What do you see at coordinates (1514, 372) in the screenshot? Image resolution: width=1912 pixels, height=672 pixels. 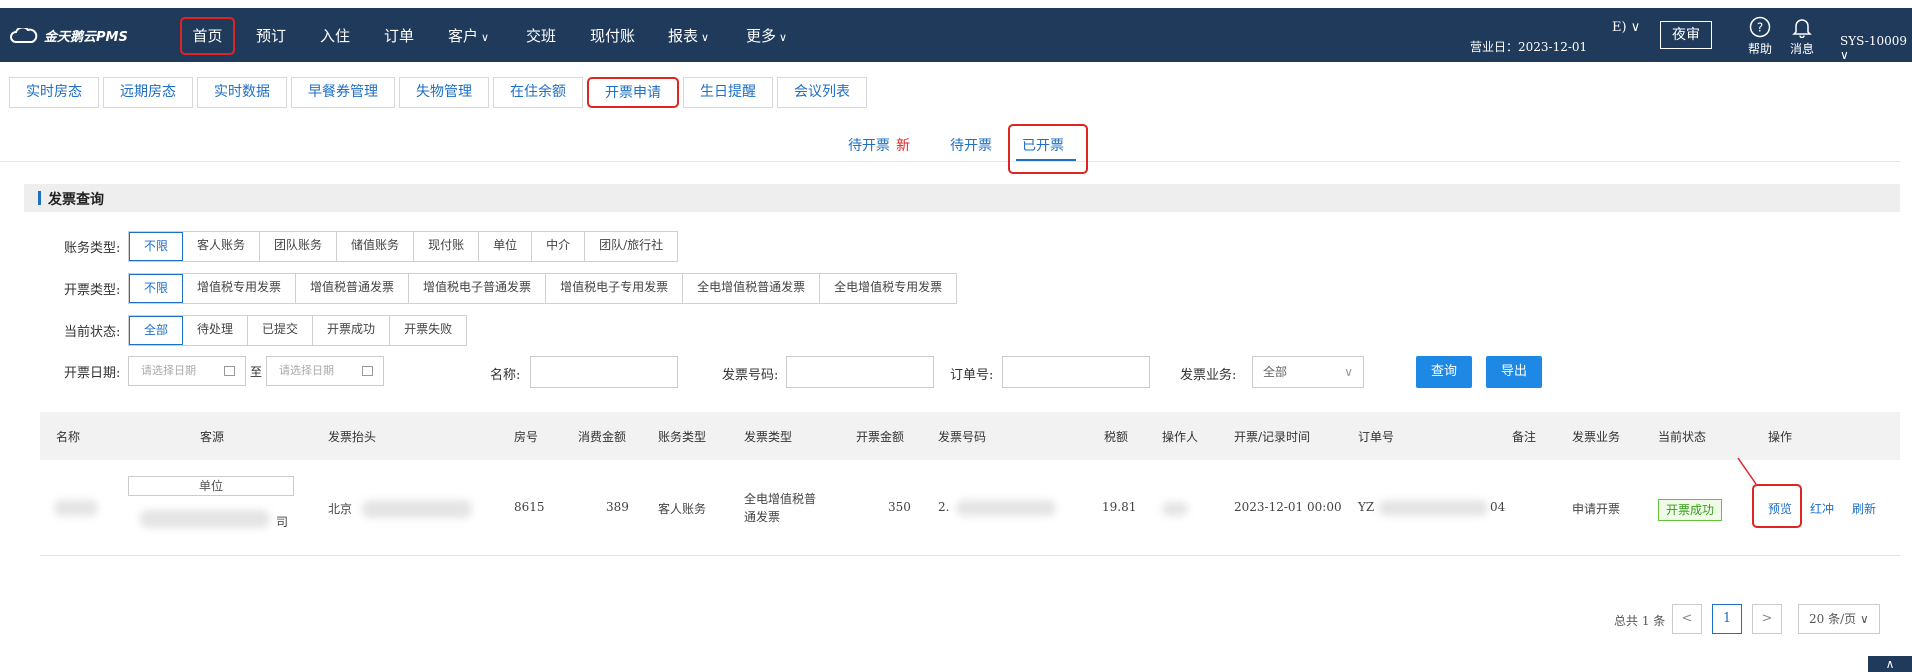 I see `export-button: 导出` at bounding box center [1514, 372].